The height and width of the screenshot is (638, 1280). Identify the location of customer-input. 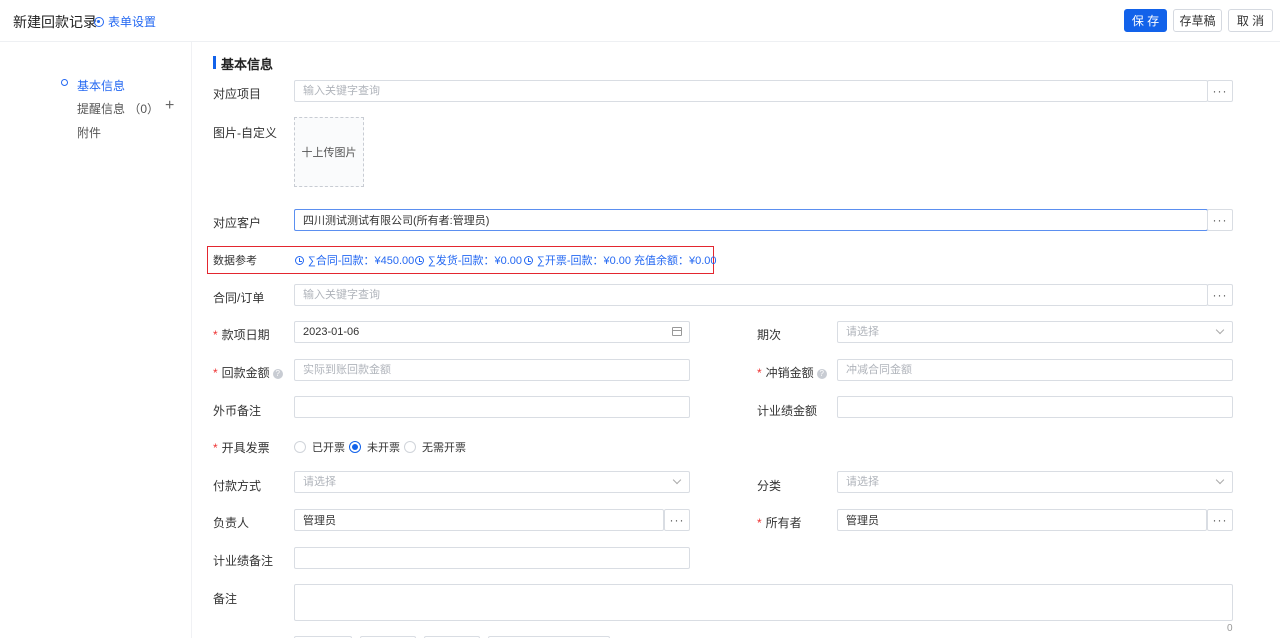
(751, 220).